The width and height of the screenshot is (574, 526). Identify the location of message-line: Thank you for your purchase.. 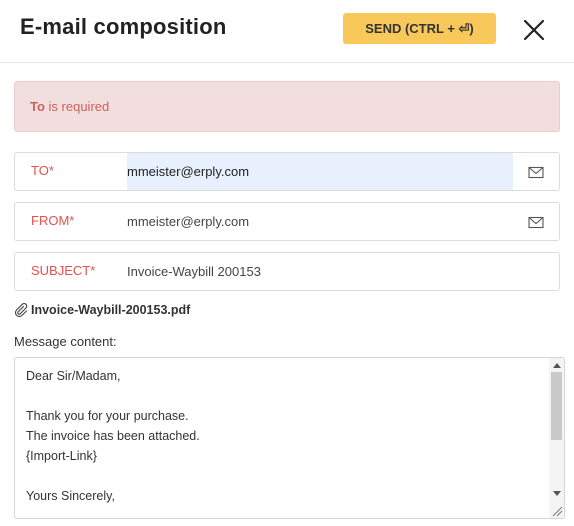
(107, 416).